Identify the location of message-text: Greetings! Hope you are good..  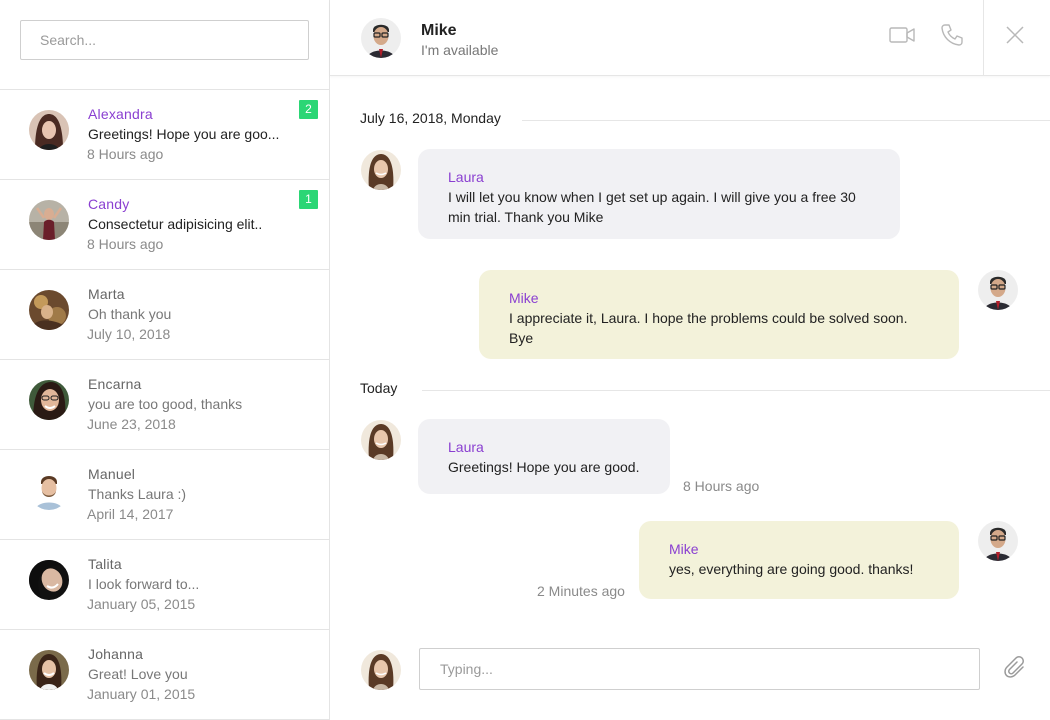
(544, 467).